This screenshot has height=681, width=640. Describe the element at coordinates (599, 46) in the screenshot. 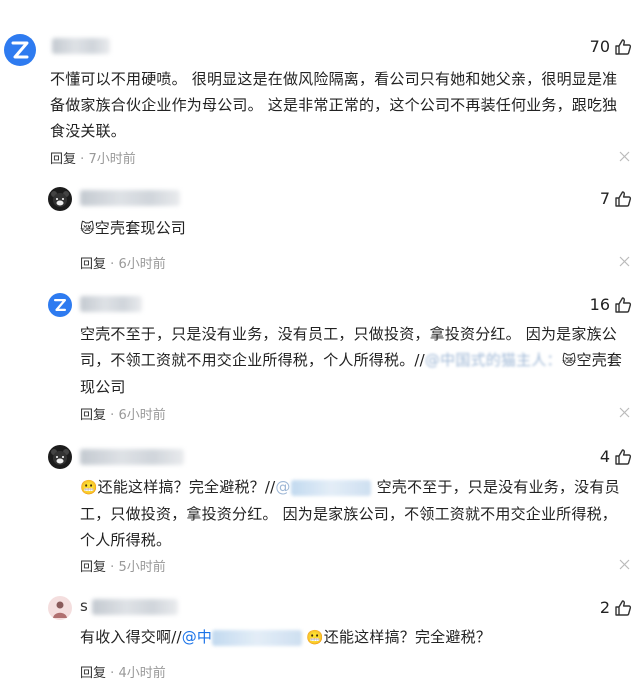

I see `like-count: 70` at that location.